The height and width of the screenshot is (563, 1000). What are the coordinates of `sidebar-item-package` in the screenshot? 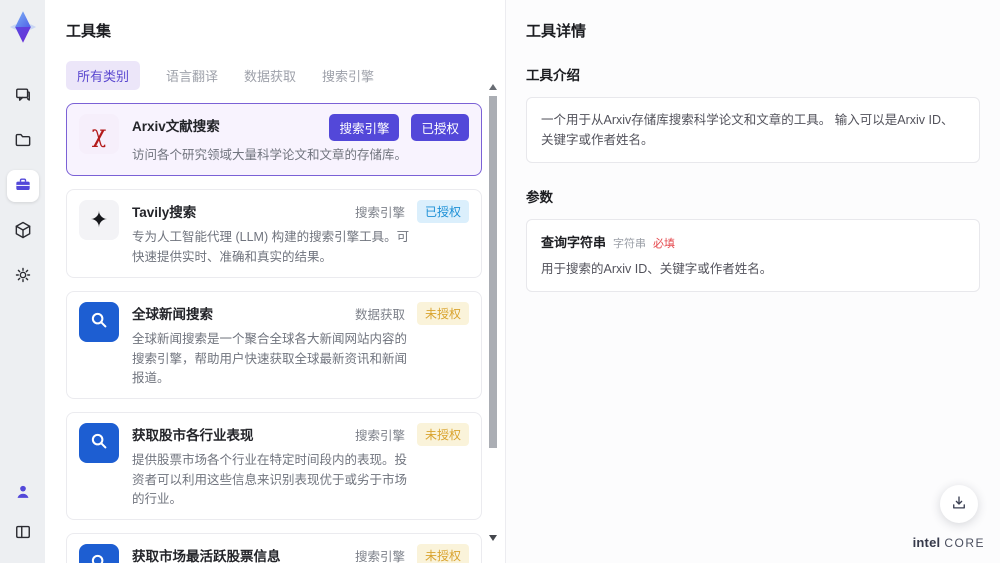 It's located at (23, 231).